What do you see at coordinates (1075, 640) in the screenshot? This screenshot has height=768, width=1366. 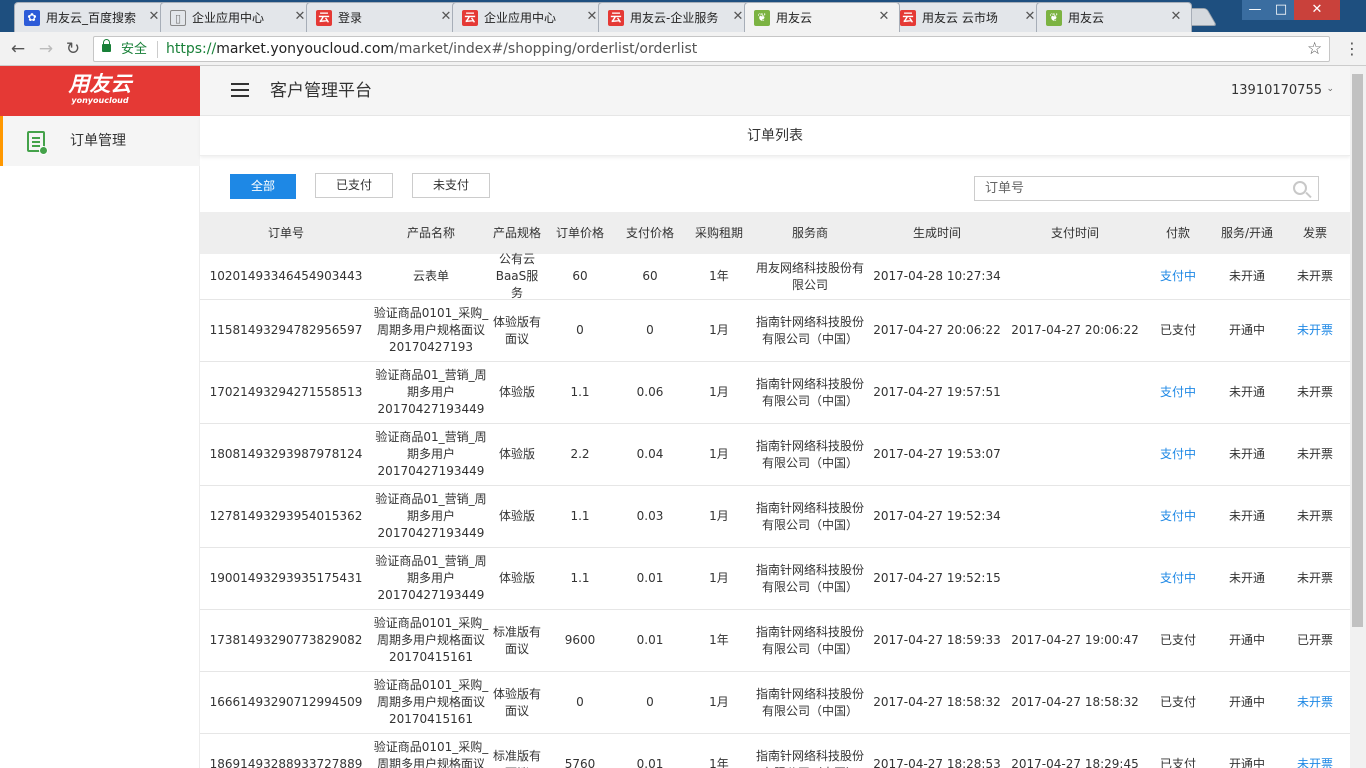 I see `cell-text: 2017-04-27 19:00:47` at bounding box center [1075, 640].